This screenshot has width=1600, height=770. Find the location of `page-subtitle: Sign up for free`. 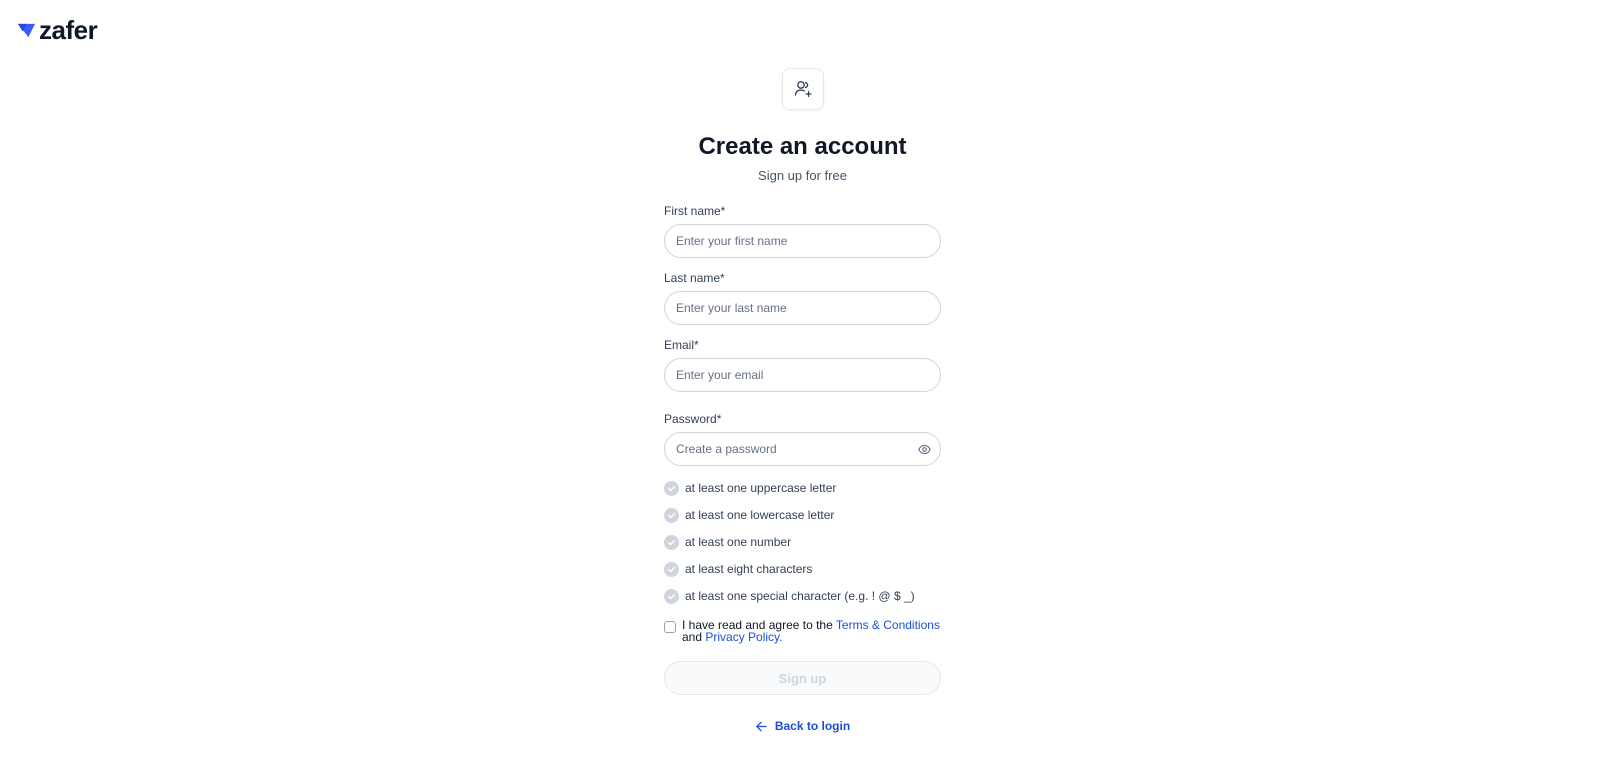

page-subtitle: Sign up for free is located at coordinates (802, 175).